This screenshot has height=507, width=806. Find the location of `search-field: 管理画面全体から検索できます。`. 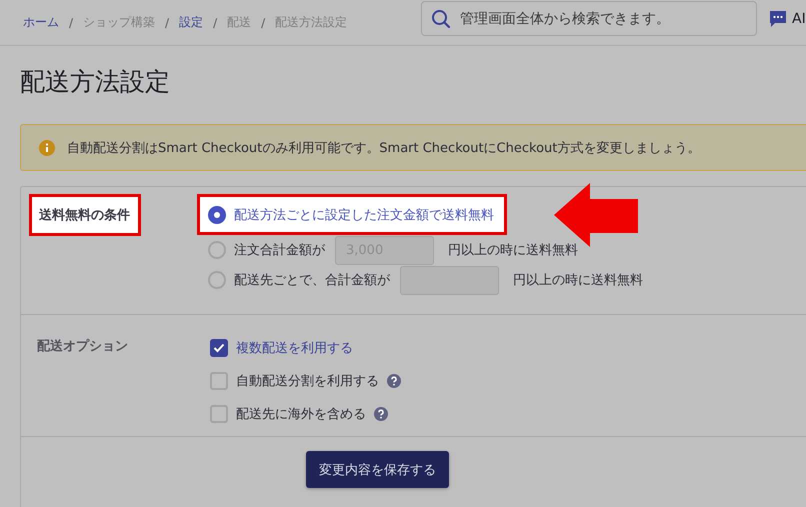

search-field: 管理画面全体から検索できます。 is located at coordinates (589, 18).